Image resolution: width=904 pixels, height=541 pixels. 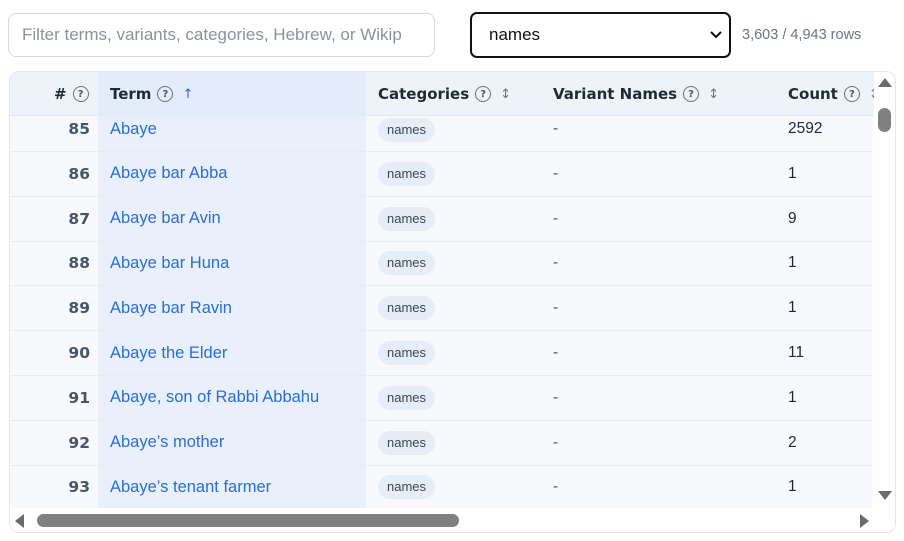 What do you see at coordinates (802, 35) in the screenshot?
I see `row-count: 3,603 / 4,943 rows` at bounding box center [802, 35].